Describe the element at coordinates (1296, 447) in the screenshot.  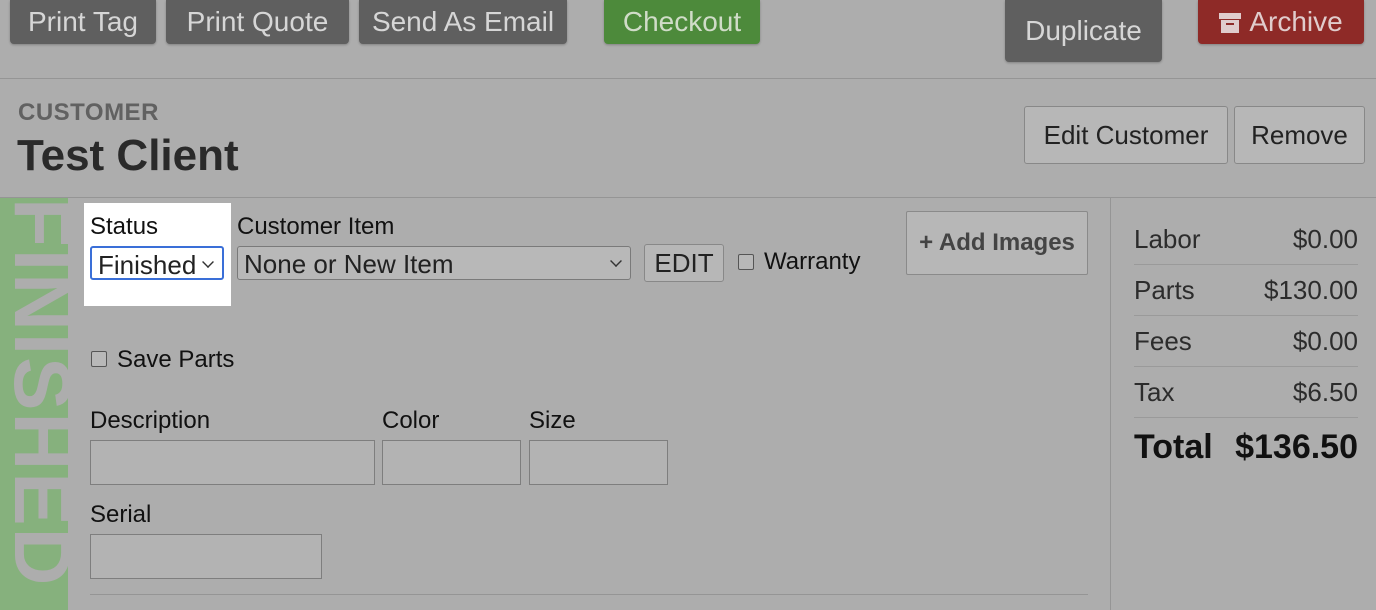
I see `total-value: $136.50` at that location.